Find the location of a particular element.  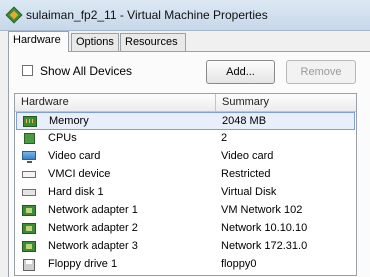

hardware-name: Network adapter 1 is located at coordinates (93, 210).